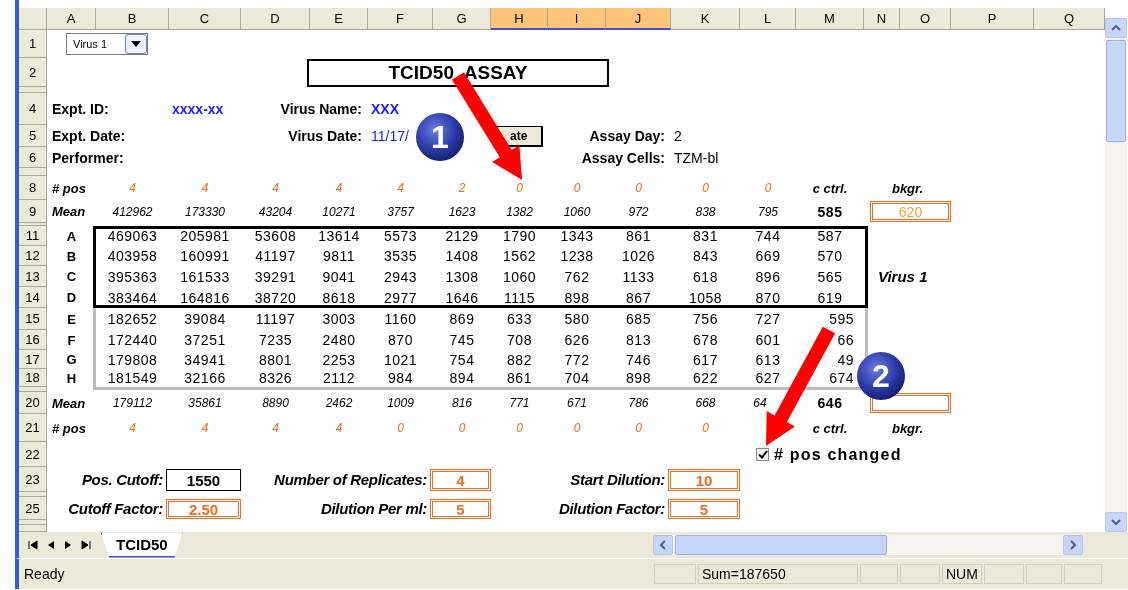 This screenshot has height=590, width=1128. I want to click on table-cell-text: 469063, so click(132, 236).